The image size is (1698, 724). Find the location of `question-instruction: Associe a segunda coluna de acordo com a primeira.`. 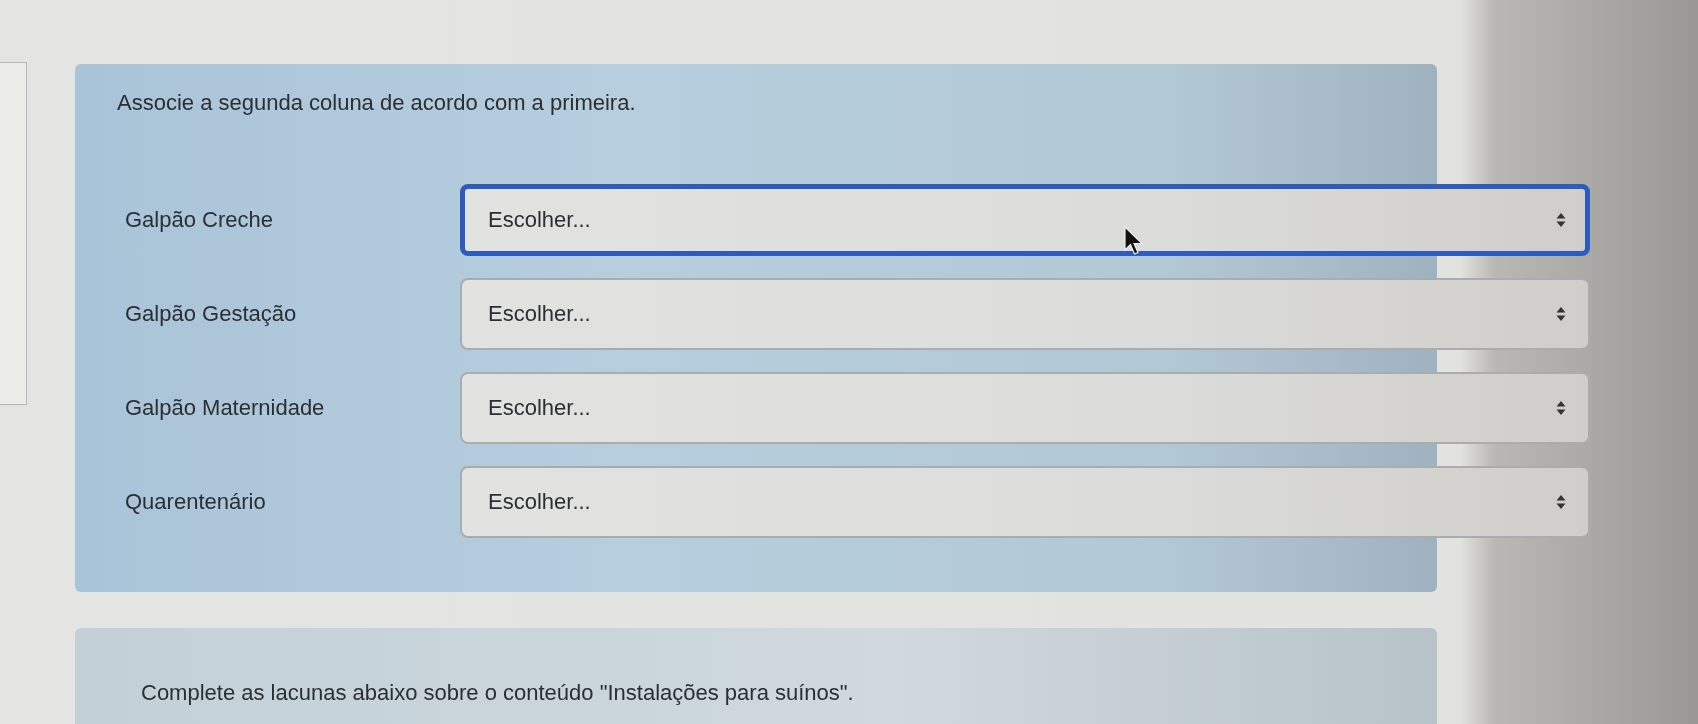

question-instruction: Associe a segunda coluna de acordo com a primeira. is located at coordinates (376, 103).